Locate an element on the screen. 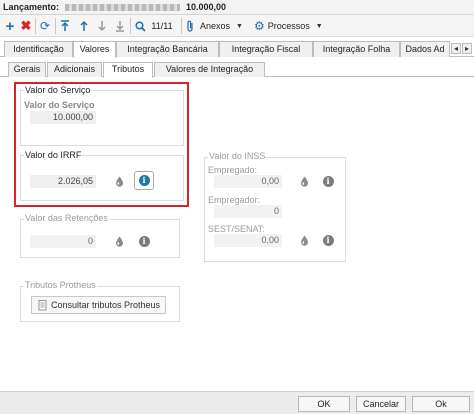 The height and width of the screenshot is (414, 474). empregador-label: Empregador: is located at coordinates (234, 200).